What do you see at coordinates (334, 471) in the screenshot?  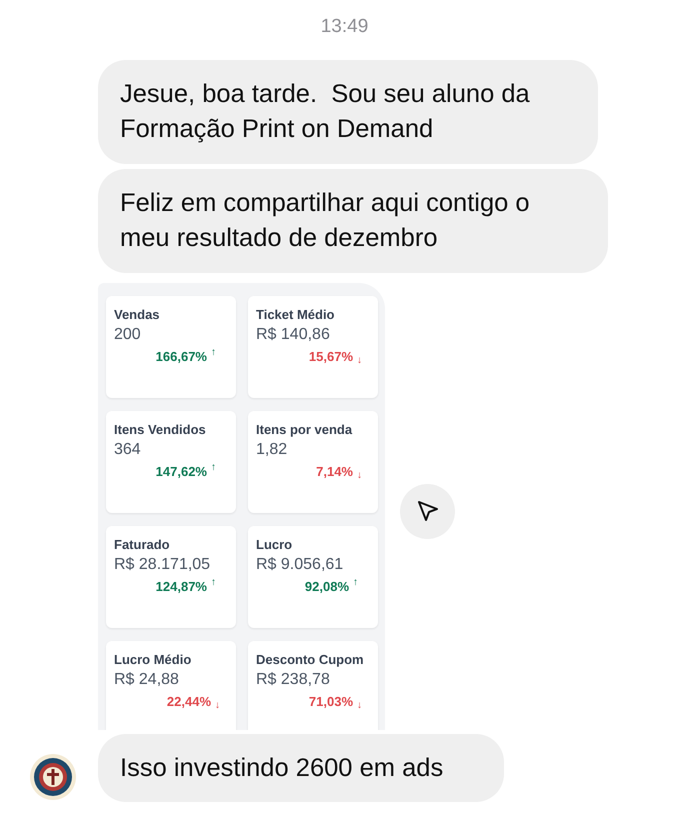 I see `metric-change: 7,14%` at bounding box center [334, 471].